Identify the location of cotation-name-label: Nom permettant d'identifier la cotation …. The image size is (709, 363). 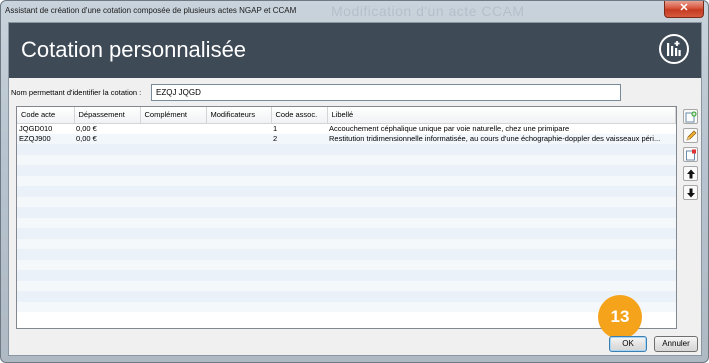
(76, 92).